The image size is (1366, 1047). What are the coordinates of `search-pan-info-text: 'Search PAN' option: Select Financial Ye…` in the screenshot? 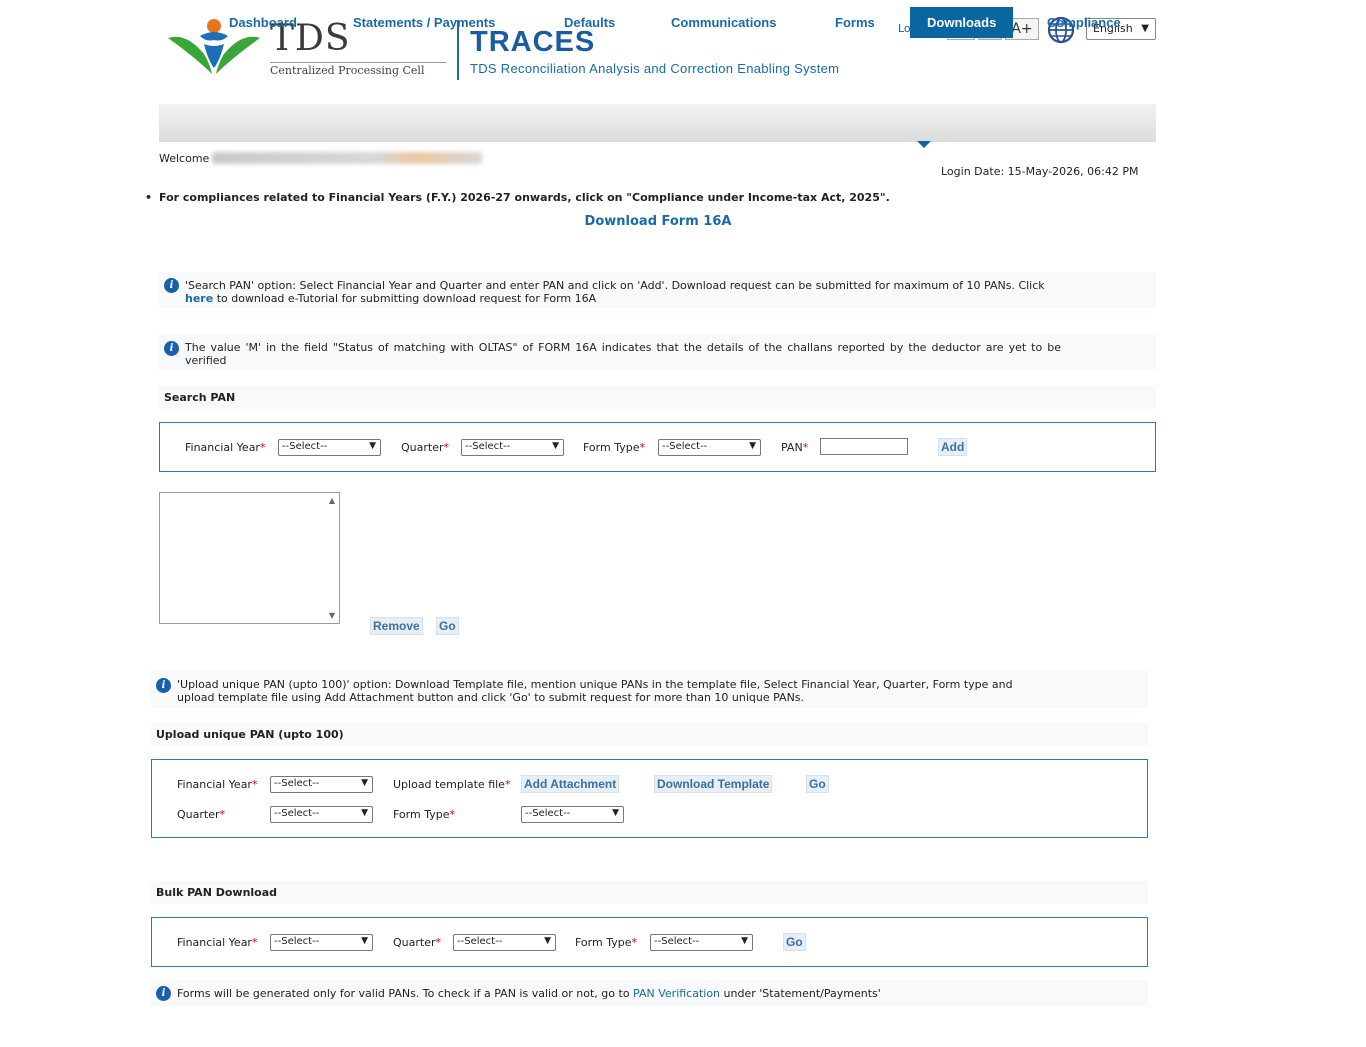 It's located at (615, 292).